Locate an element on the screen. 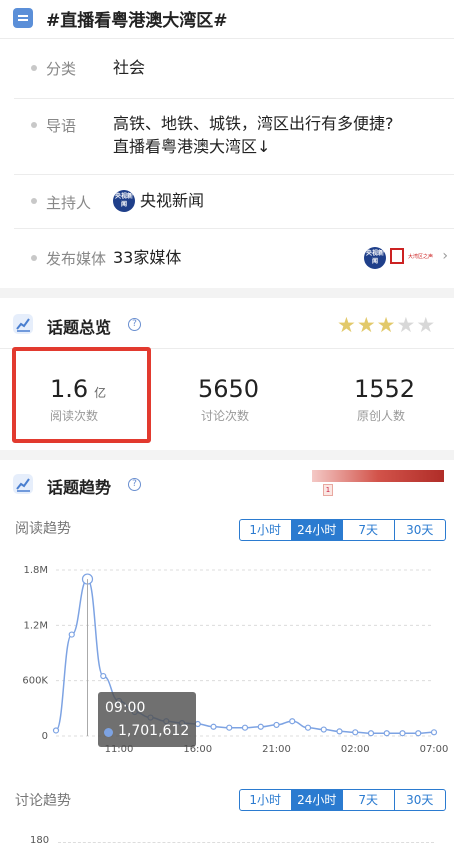 This screenshot has height=848, width=454. x-tick-label: 02:00 is located at coordinates (355, 749).